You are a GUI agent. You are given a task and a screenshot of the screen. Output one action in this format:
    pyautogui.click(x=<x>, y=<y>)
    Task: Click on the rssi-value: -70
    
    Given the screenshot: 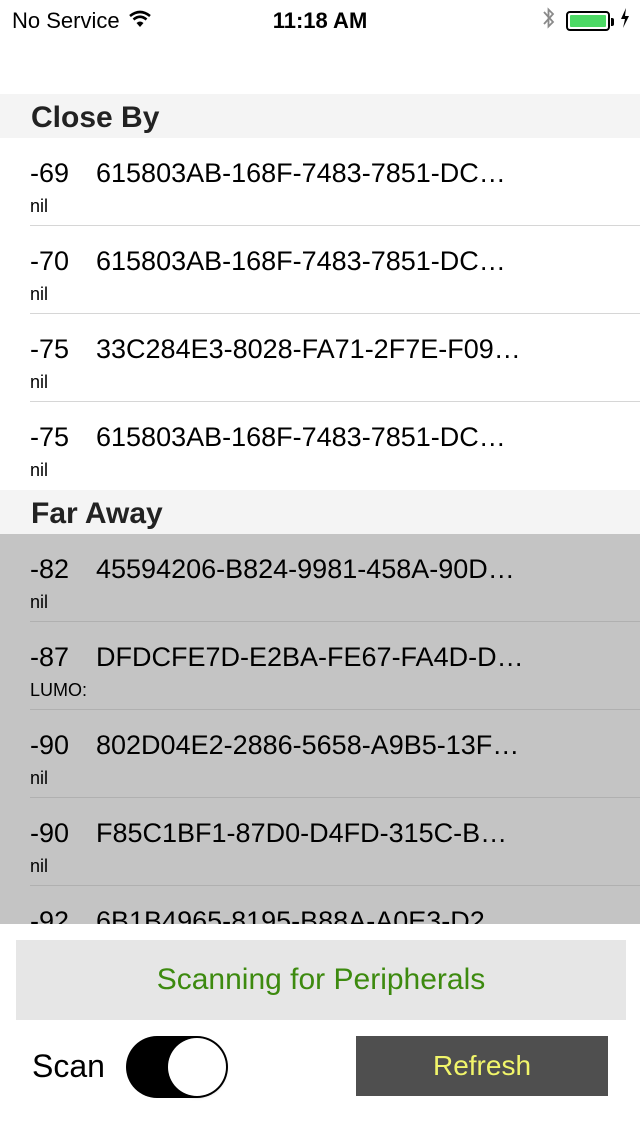 What is the action you would take?
    pyautogui.click(x=50, y=261)
    